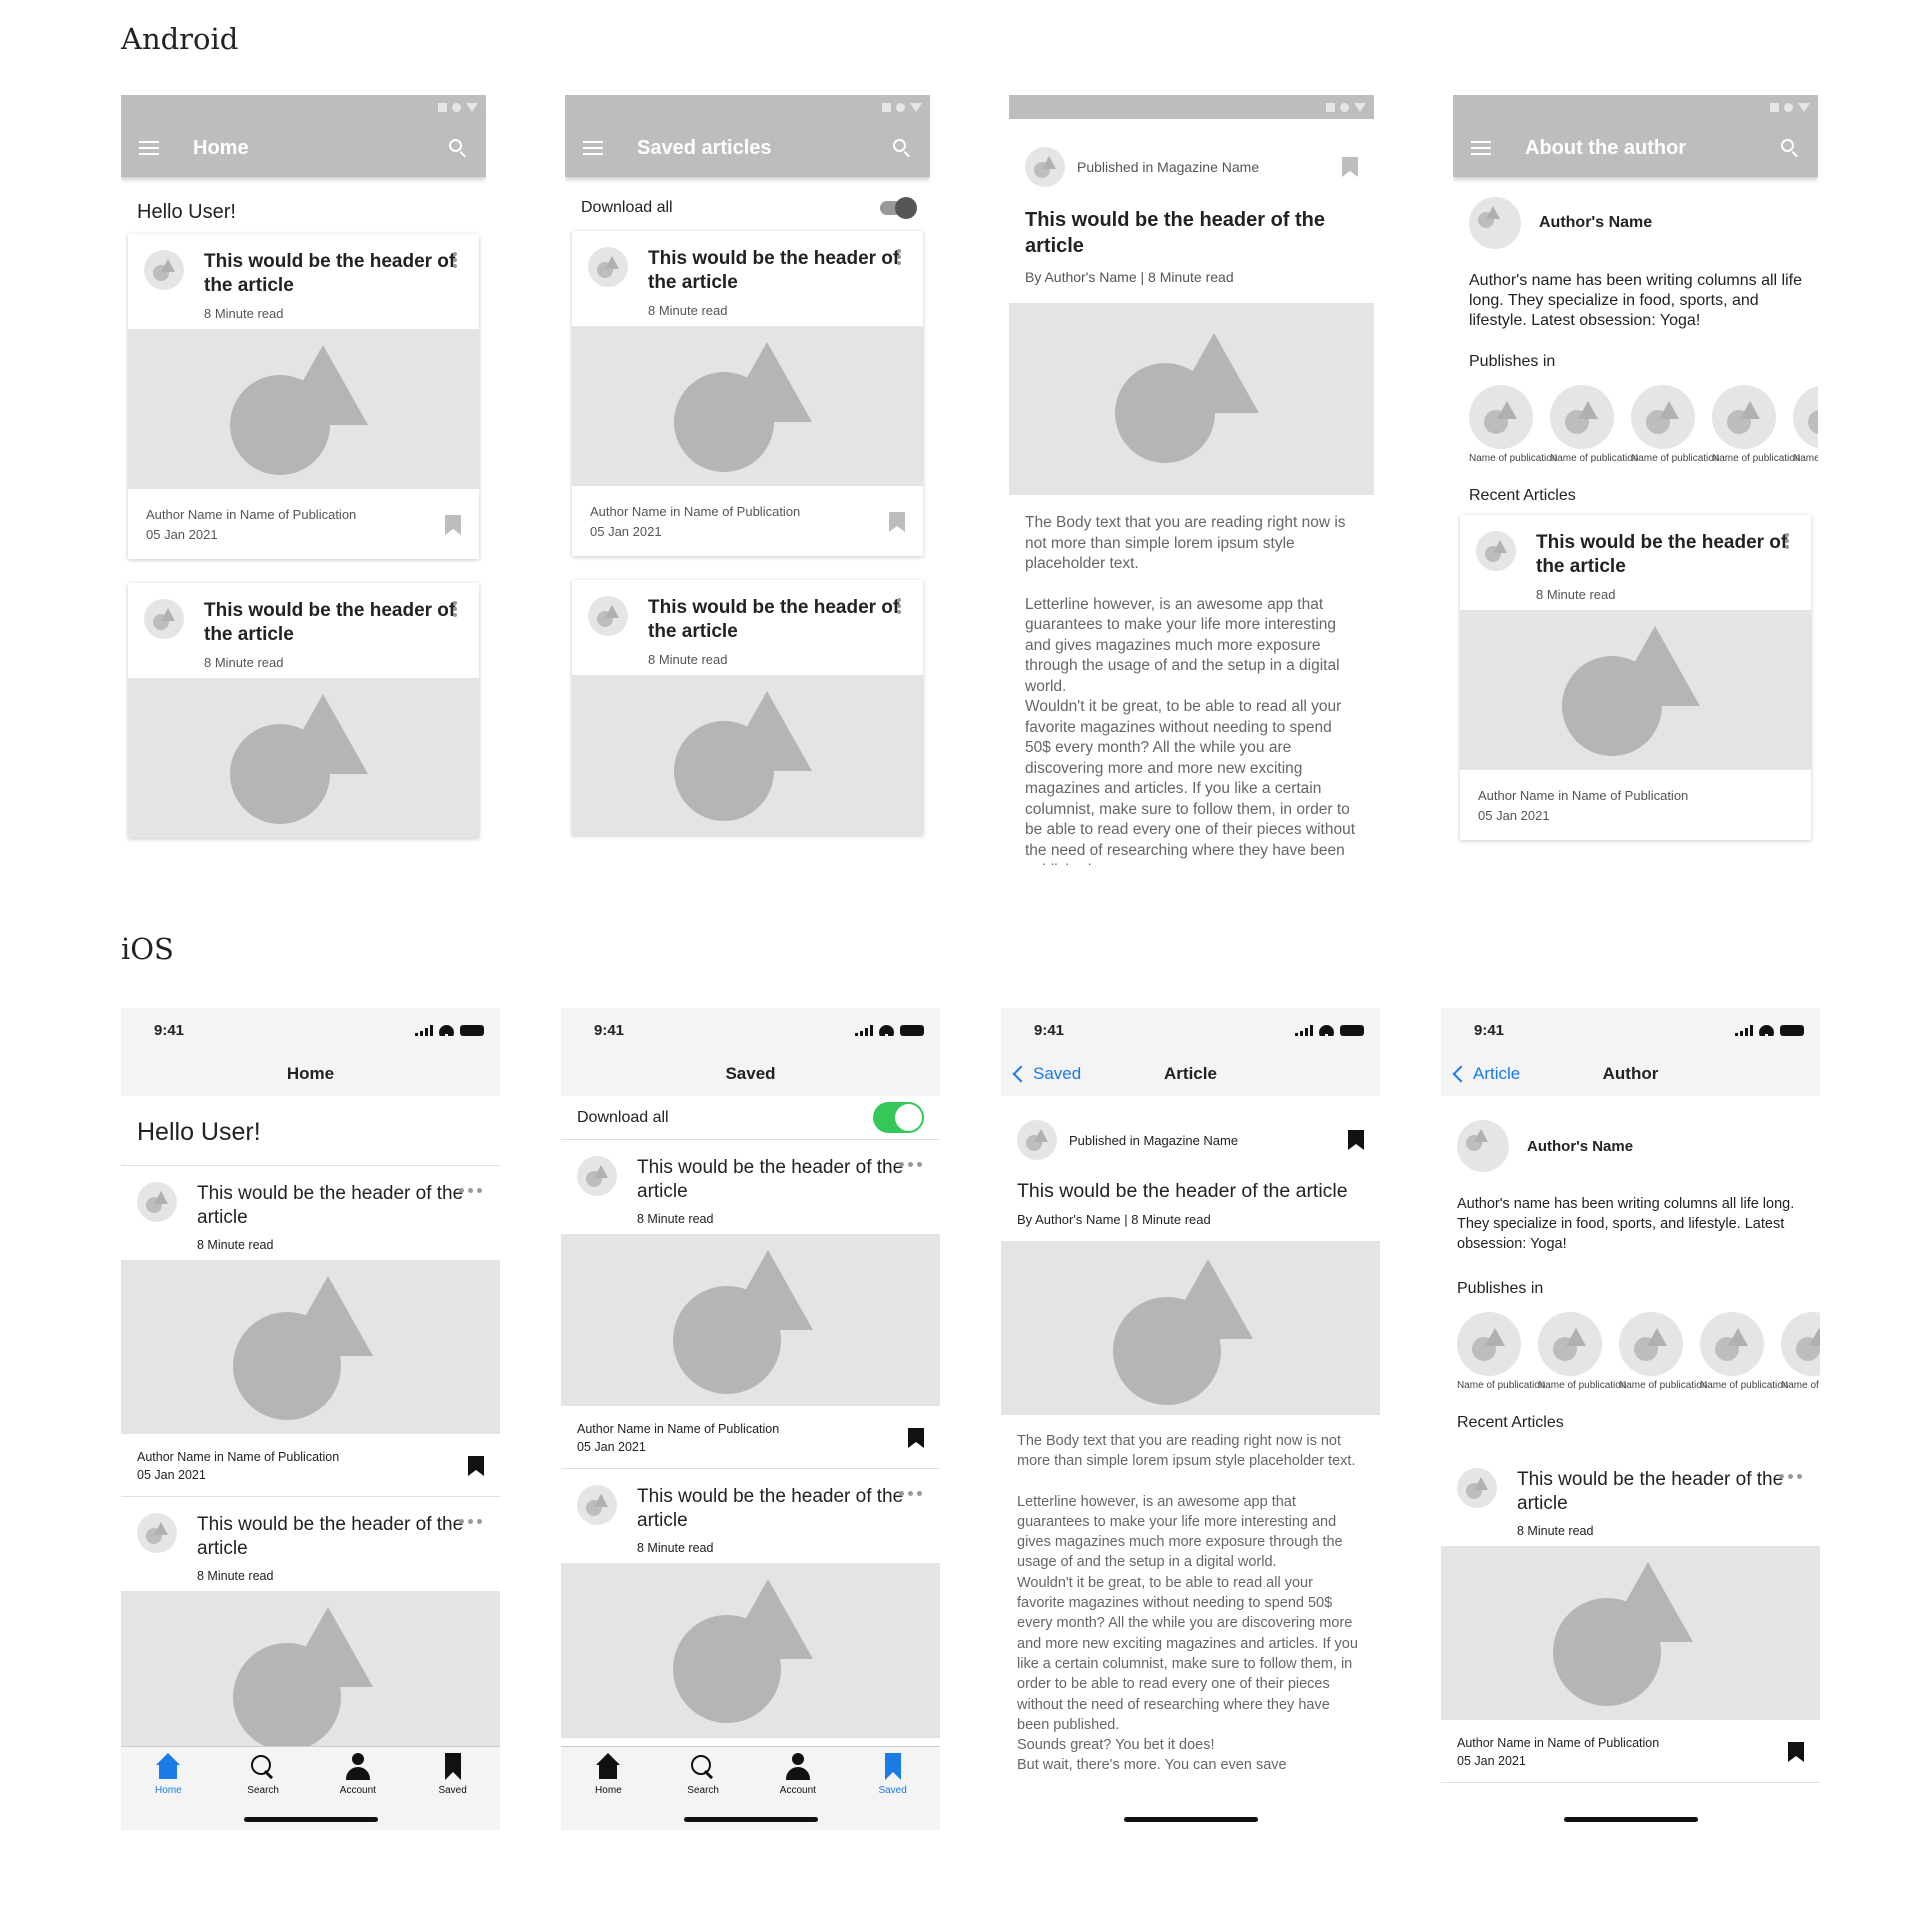  I want to click on published-in: Published in Magazine Name, so click(1154, 1140).